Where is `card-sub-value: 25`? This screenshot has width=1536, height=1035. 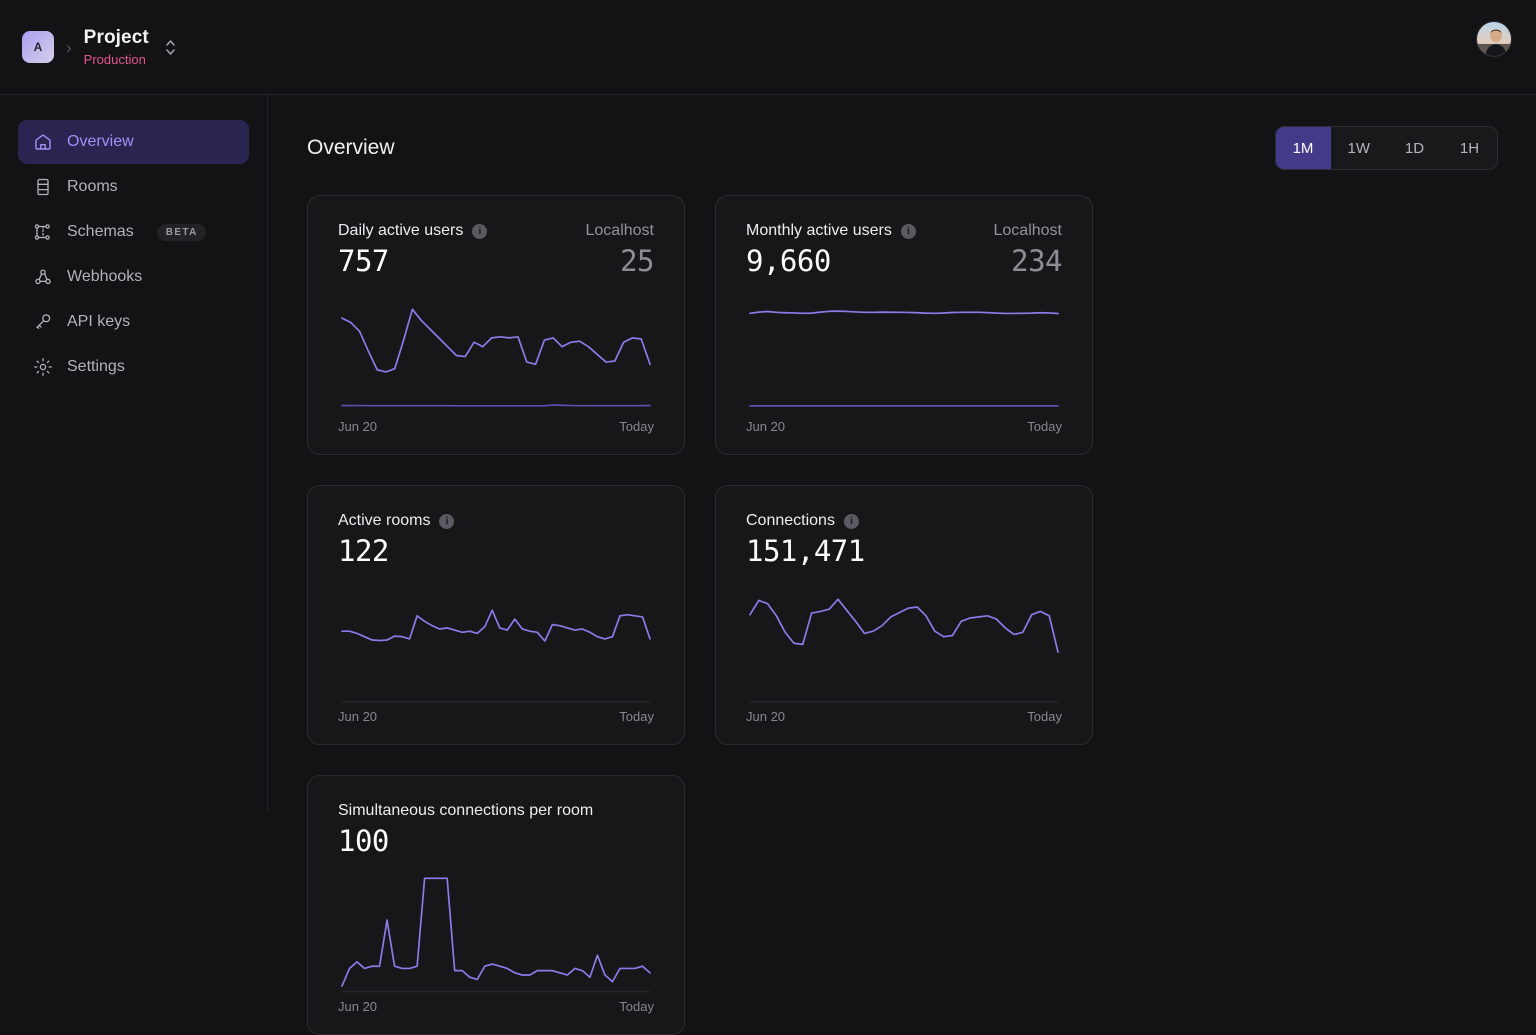 card-sub-value: 25 is located at coordinates (637, 261).